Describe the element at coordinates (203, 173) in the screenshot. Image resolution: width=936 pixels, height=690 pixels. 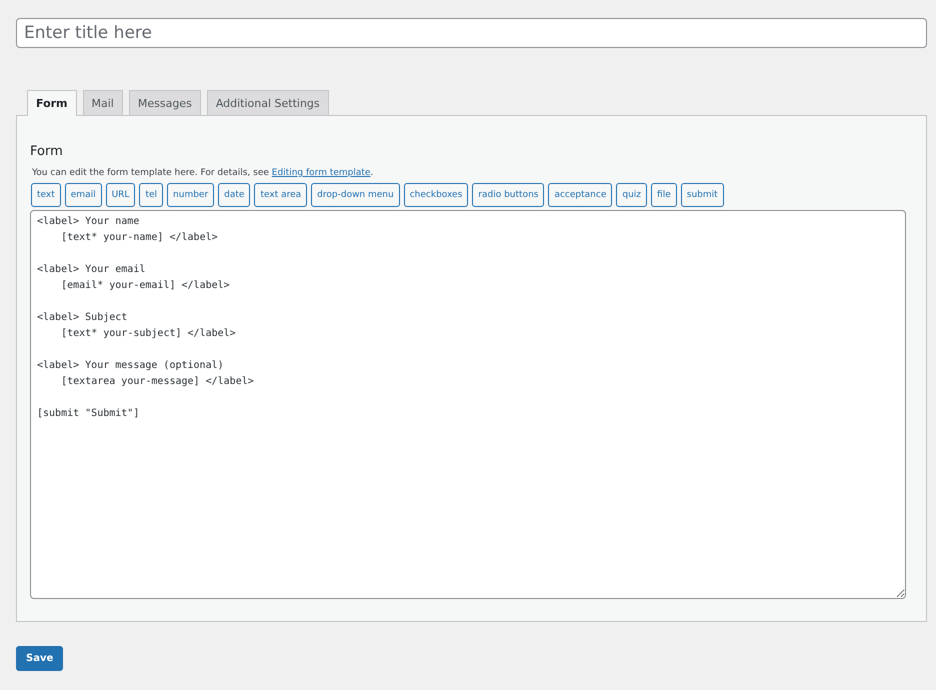
I see `description-text: You can edit the form template here. For details, see Editing form template.` at that location.